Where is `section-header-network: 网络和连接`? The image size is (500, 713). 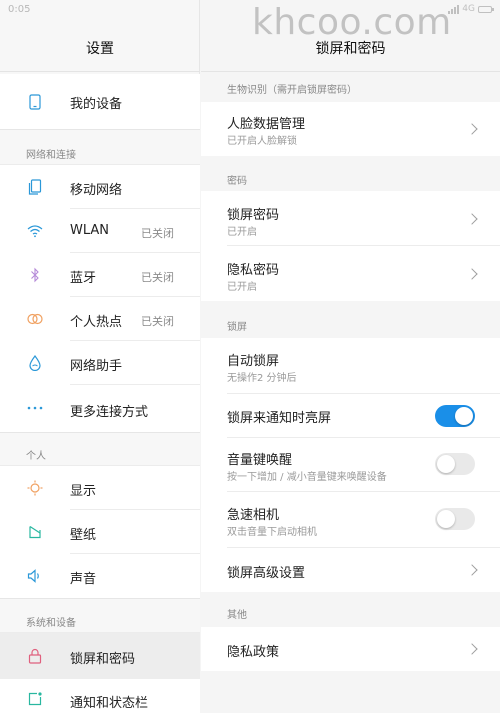 section-header-network: 网络和连接 is located at coordinates (100, 147).